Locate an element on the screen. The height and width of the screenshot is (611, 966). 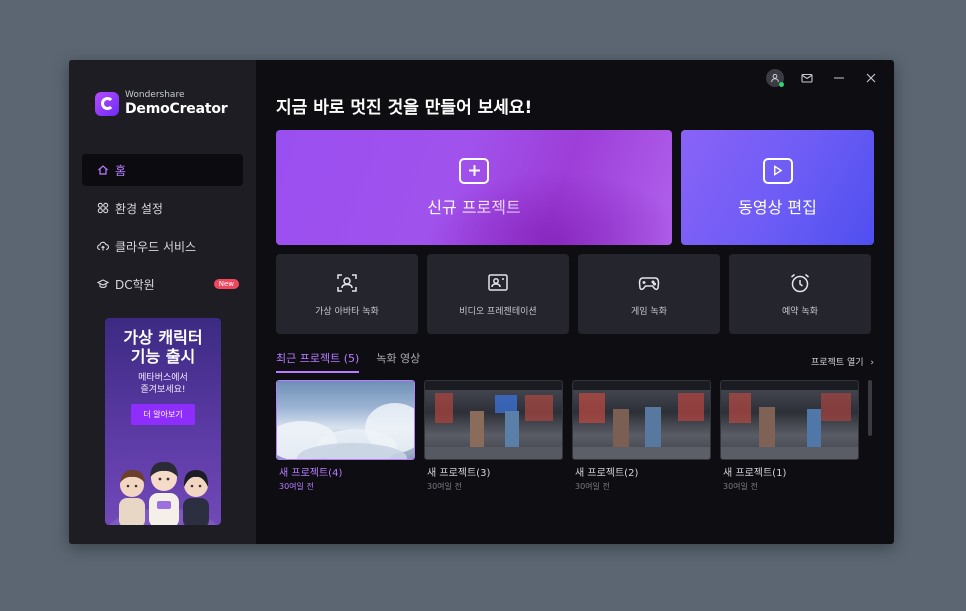
sidebar-item-home: 홈 is located at coordinates (162, 170).